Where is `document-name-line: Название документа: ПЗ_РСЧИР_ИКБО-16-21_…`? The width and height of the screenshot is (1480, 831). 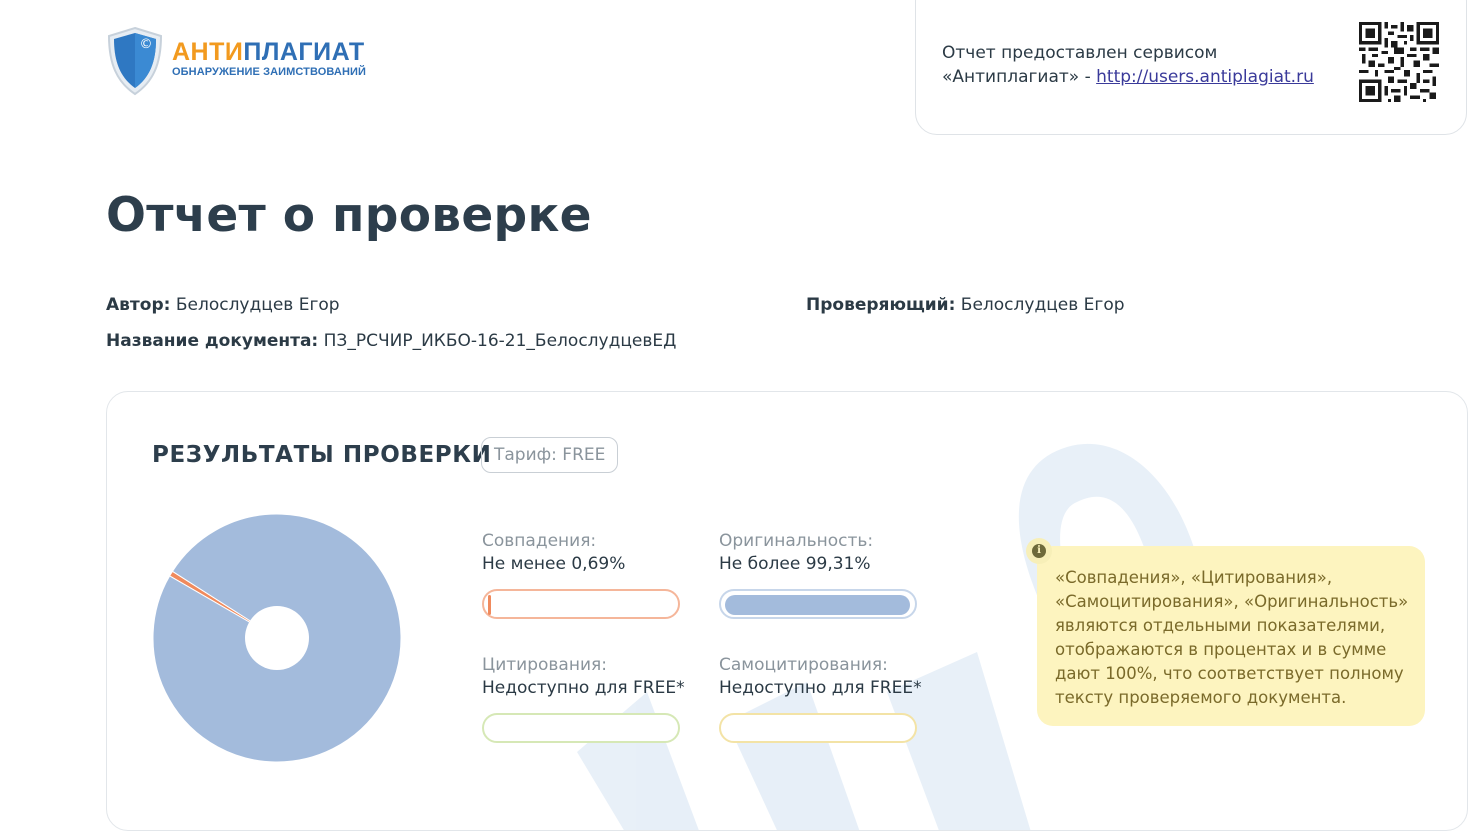 document-name-line: Название документа: ПЗ_РСЧИР_ИКБО-16-21_… is located at coordinates (391, 341).